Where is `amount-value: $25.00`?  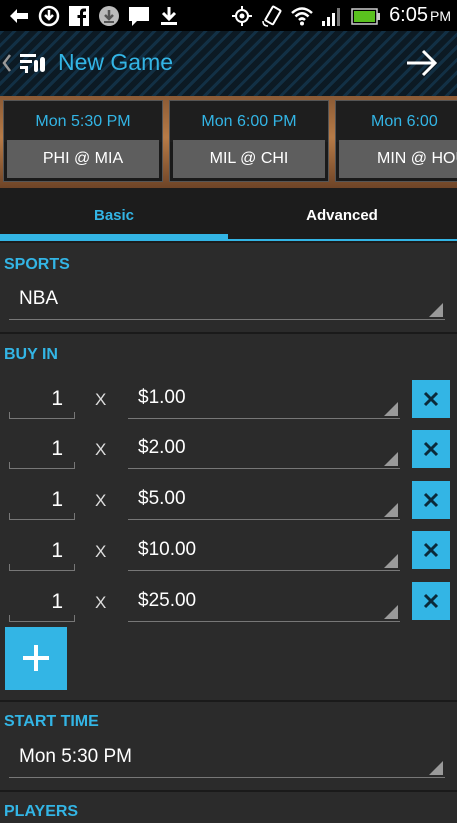
amount-value: $25.00 is located at coordinates (167, 600).